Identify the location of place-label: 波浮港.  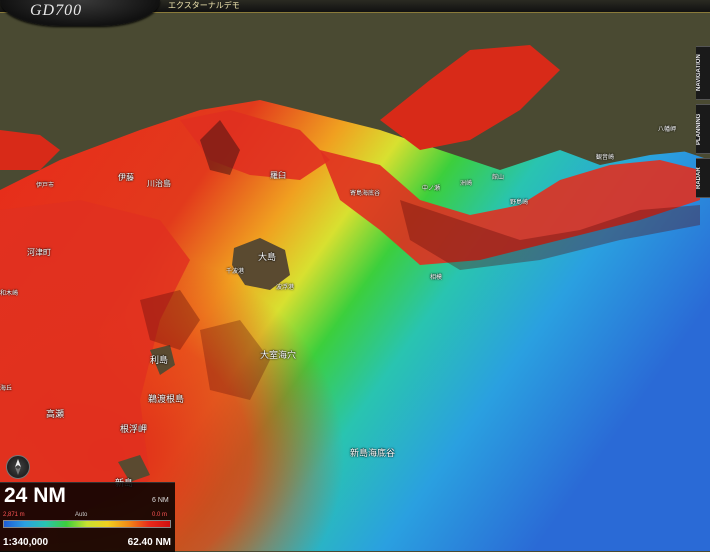
(285, 288).